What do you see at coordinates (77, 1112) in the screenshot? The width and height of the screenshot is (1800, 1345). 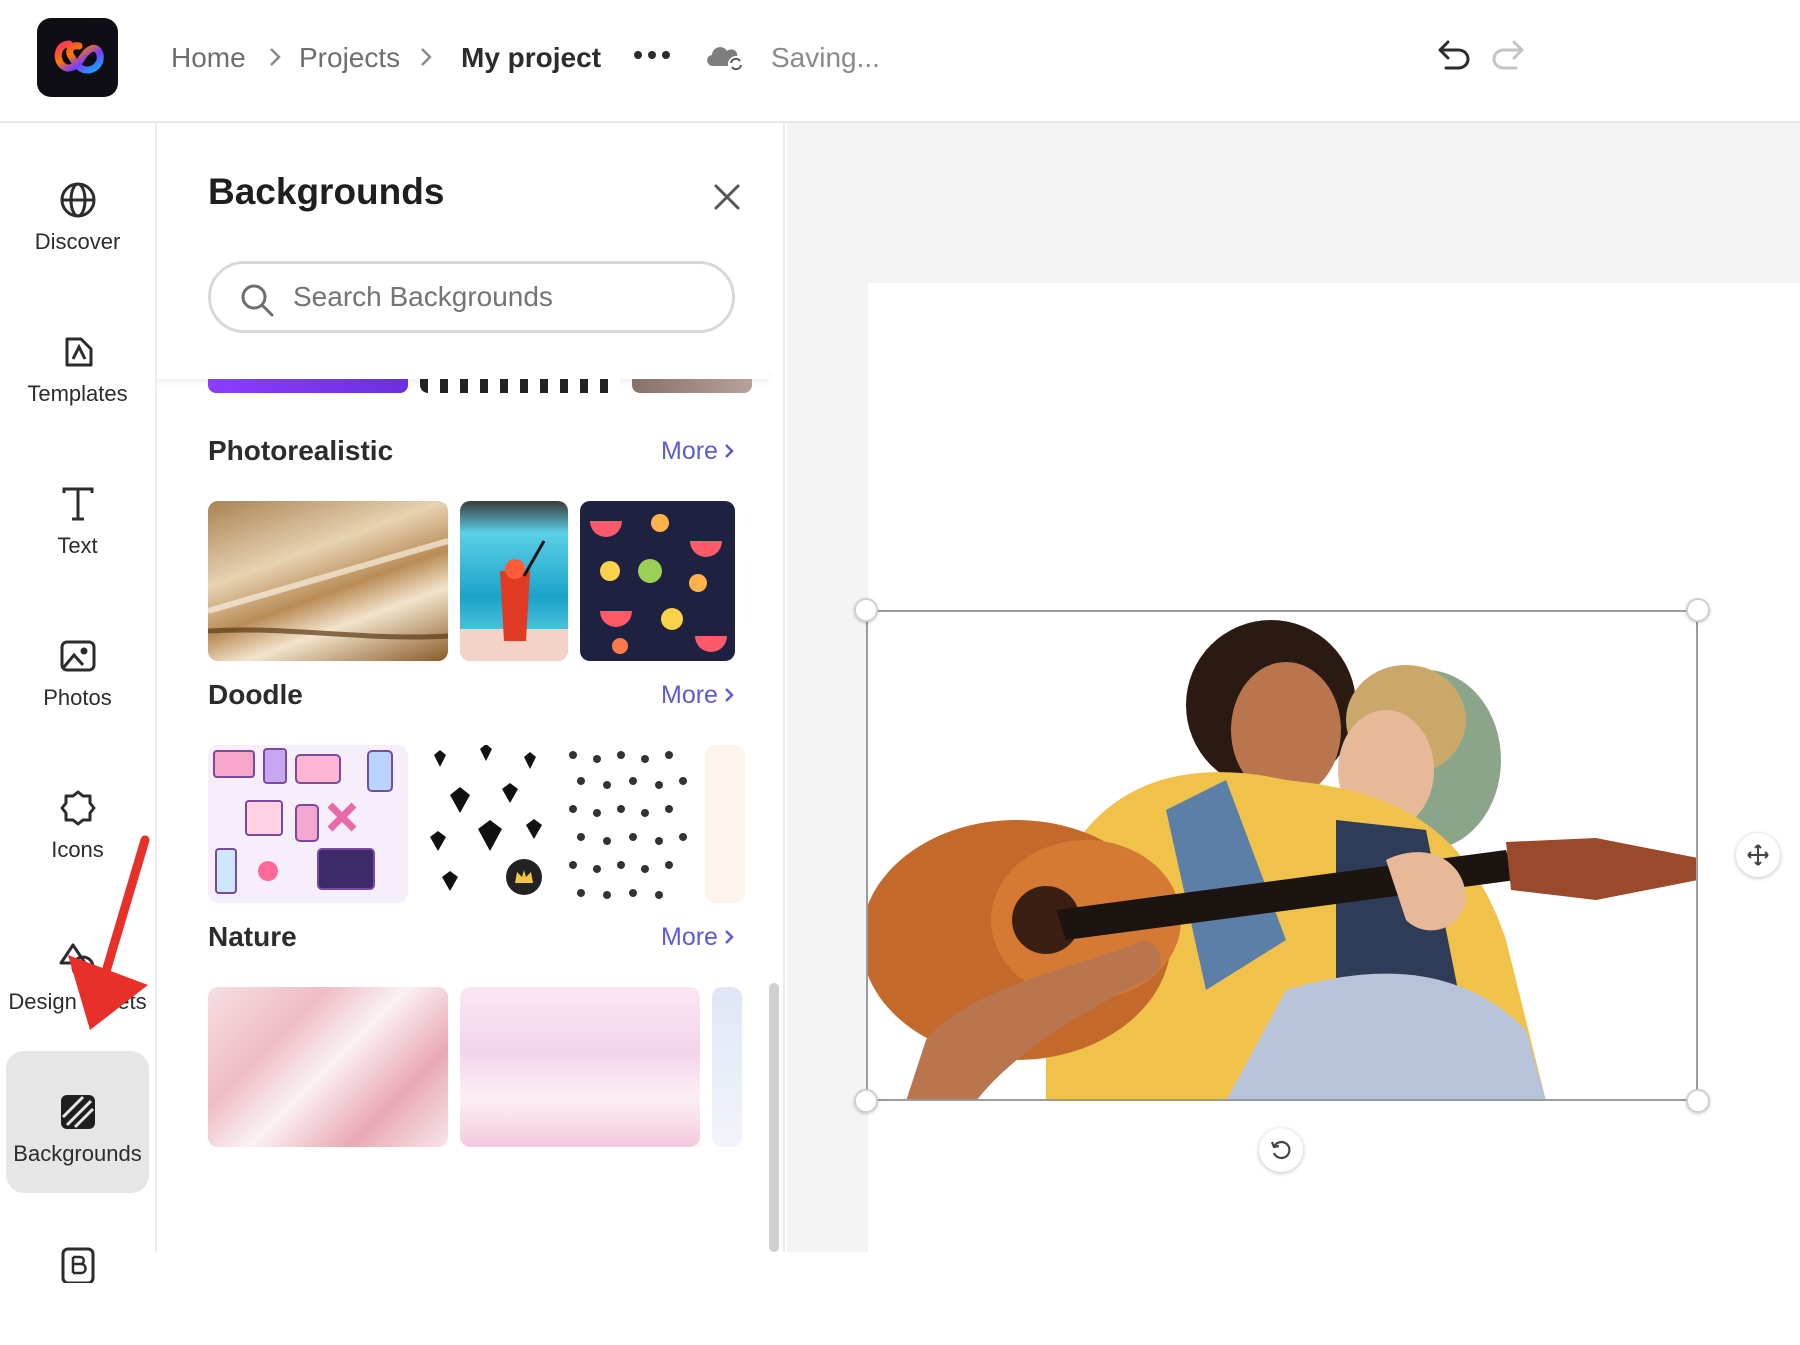 I see `backgrounds-icon` at bounding box center [77, 1112].